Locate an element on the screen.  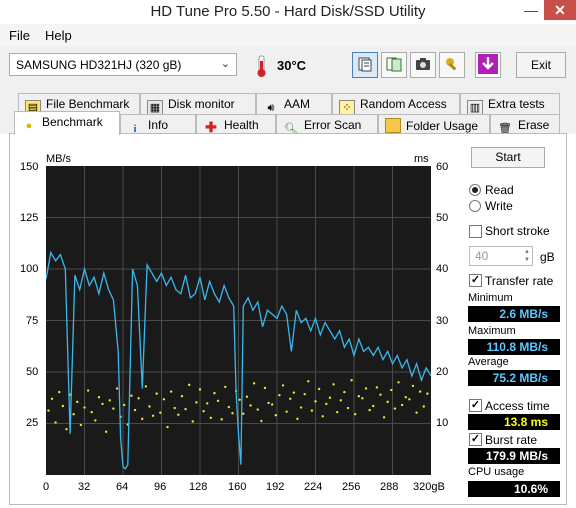
chevron-down-icon: ⌄ is located at coordinates (225, 64).